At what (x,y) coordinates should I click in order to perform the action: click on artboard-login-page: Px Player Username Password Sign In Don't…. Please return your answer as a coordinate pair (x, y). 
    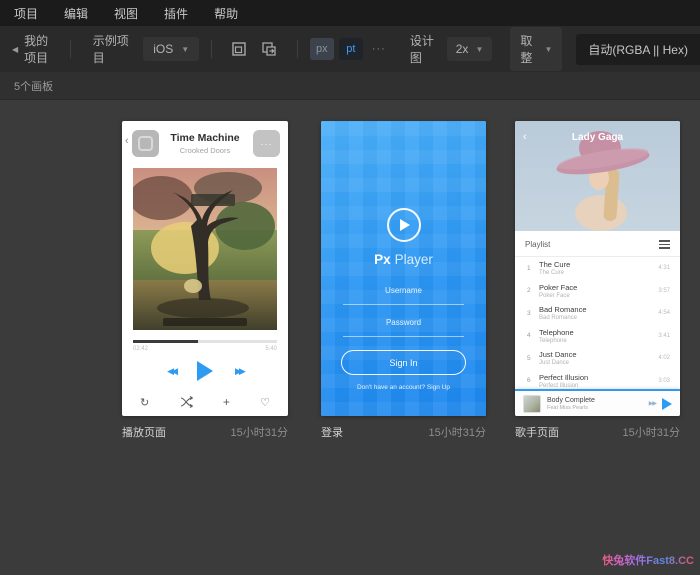
    Looking at the image, I should click on (403, 268).